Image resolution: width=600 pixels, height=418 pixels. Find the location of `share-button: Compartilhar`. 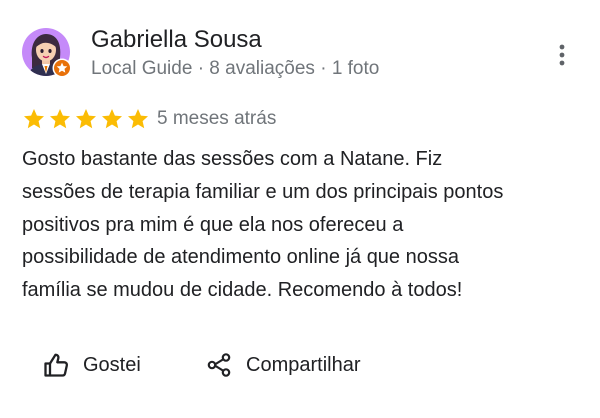

share-button: Compartilhar is located at coordinates (282, 365).